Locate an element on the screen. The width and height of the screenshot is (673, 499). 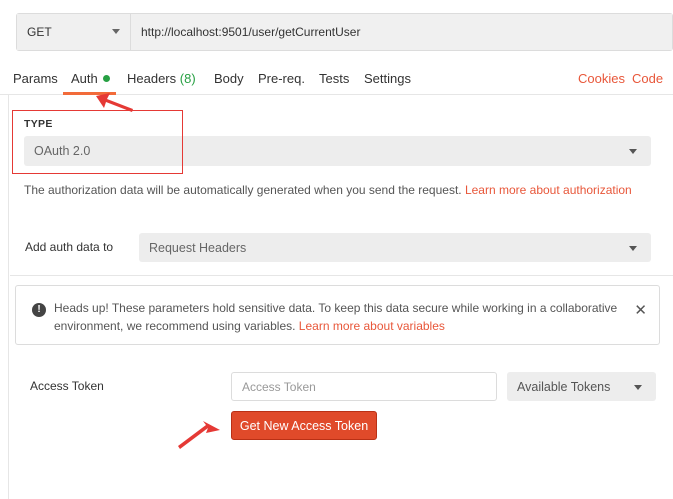
annotation-arrows is located at coordinates (158, 271).